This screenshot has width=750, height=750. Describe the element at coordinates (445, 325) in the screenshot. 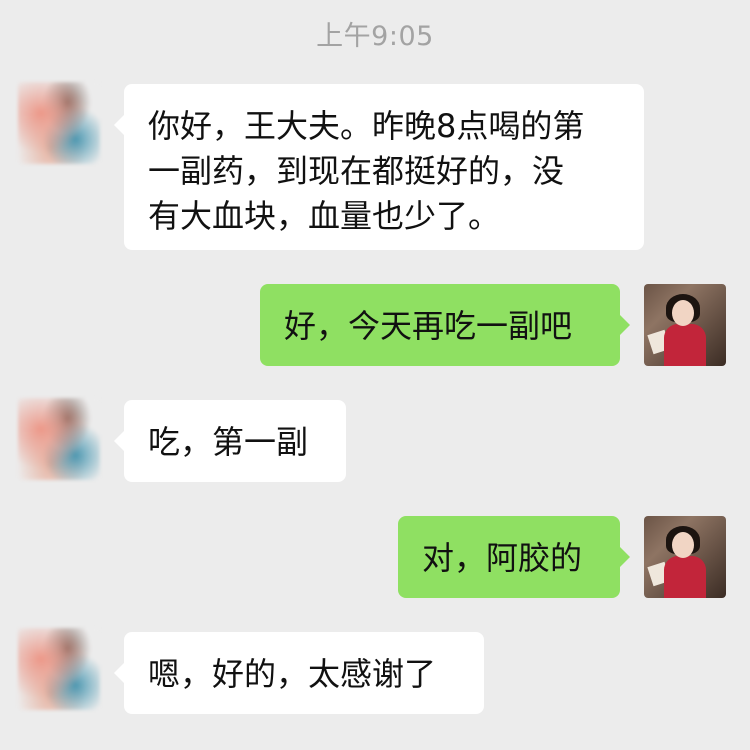

I see `message-bubble: 好，今天再吃一副吧` at that location.